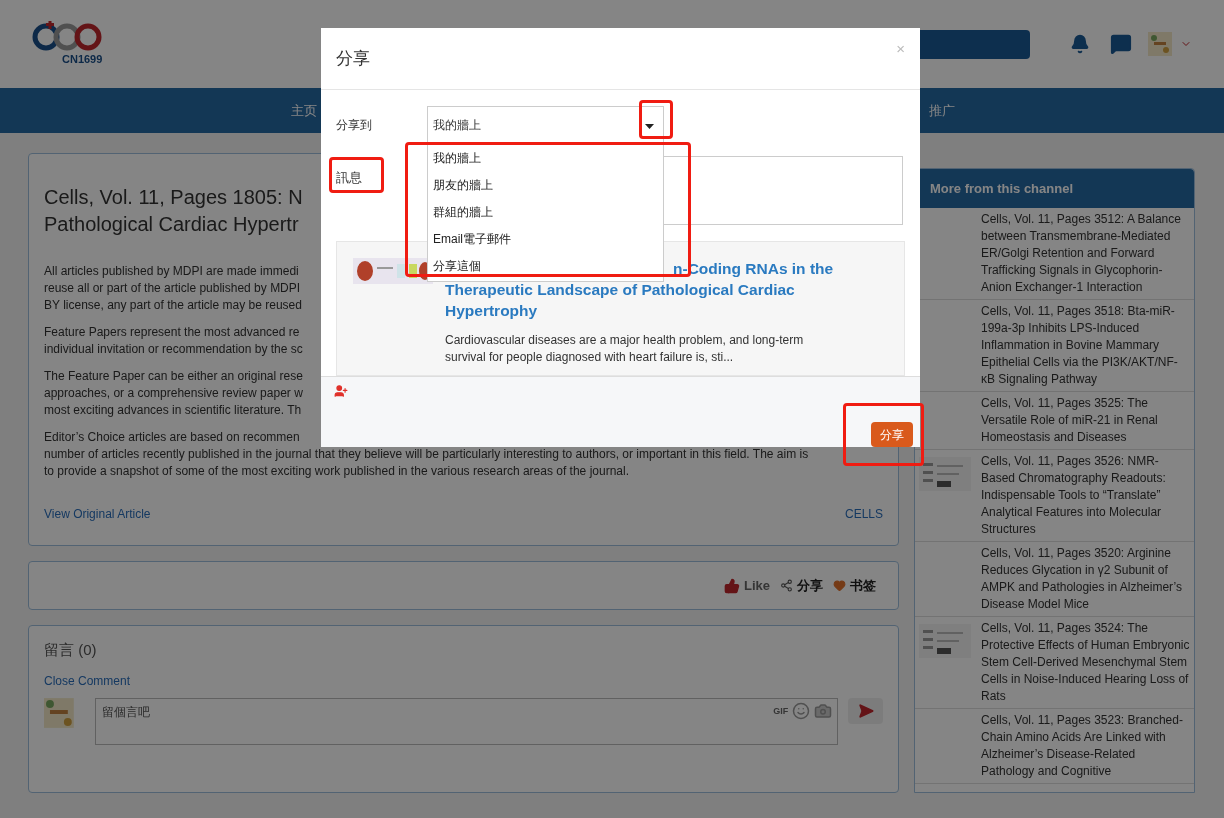 This screenshot has width=1224, height=818. I want to click on nav-link: 推广, so click(942, 110).